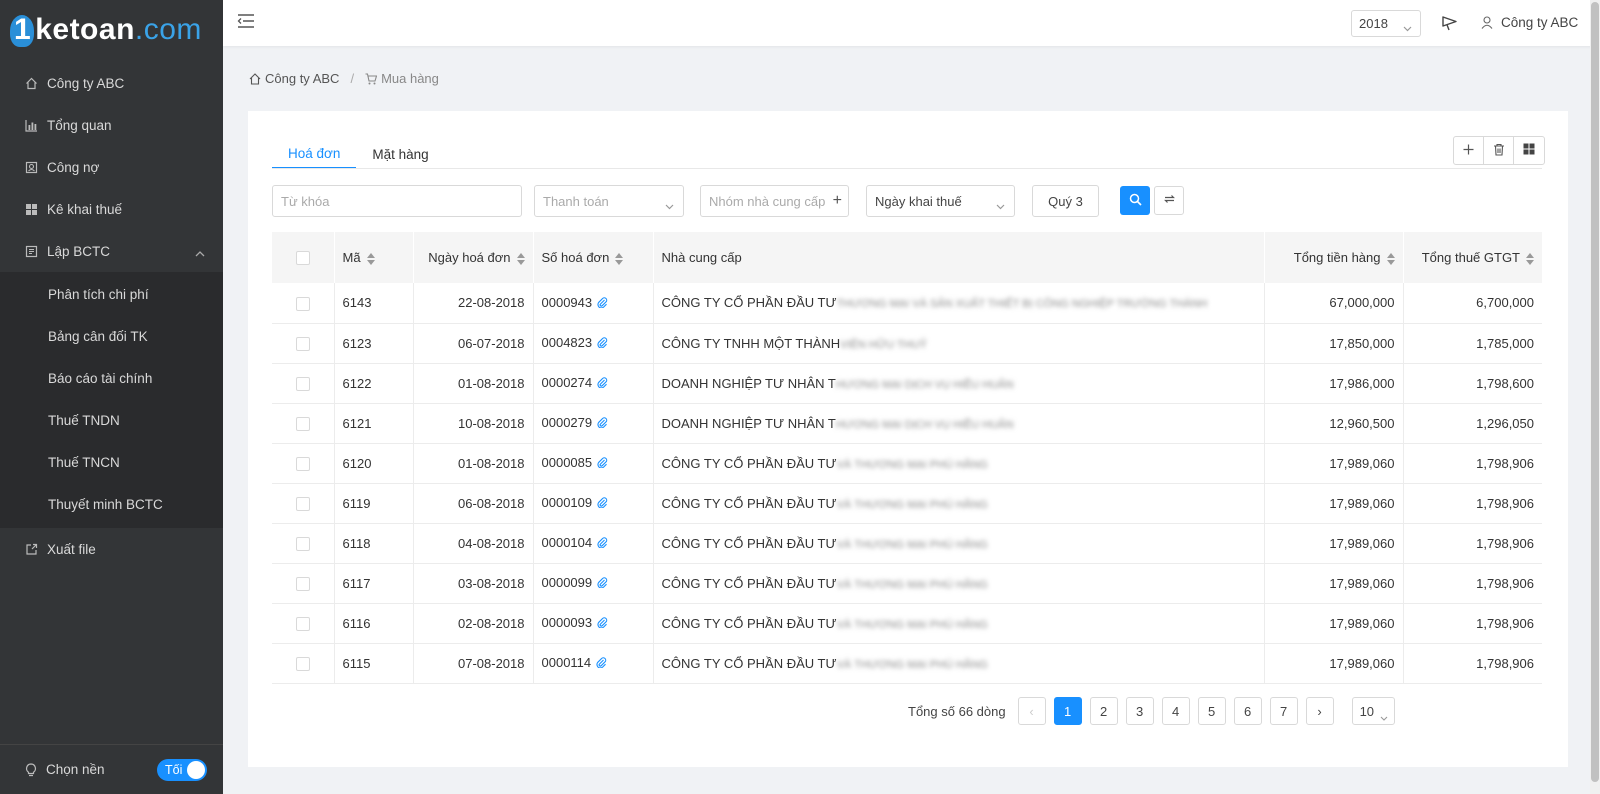 Image resolution: width=1600 pixels, height=794 pixels. What do you see at coordinates (52, 29) in the screenshot?
I see `logo-ke: ke` at bounding box center [52, 29].